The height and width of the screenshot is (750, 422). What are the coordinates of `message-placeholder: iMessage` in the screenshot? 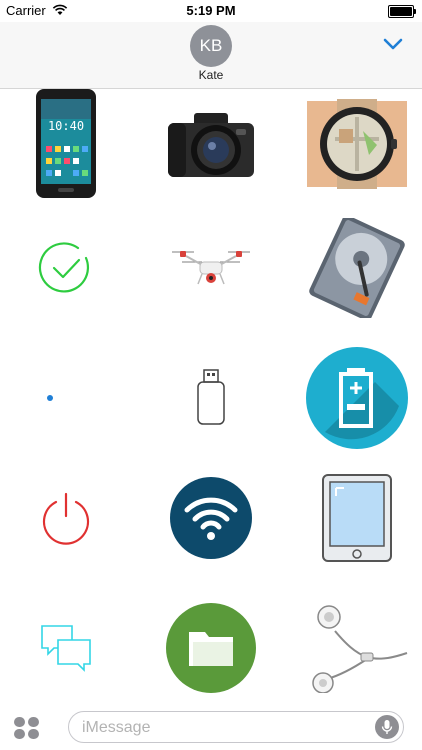 It's located at (116, 727).